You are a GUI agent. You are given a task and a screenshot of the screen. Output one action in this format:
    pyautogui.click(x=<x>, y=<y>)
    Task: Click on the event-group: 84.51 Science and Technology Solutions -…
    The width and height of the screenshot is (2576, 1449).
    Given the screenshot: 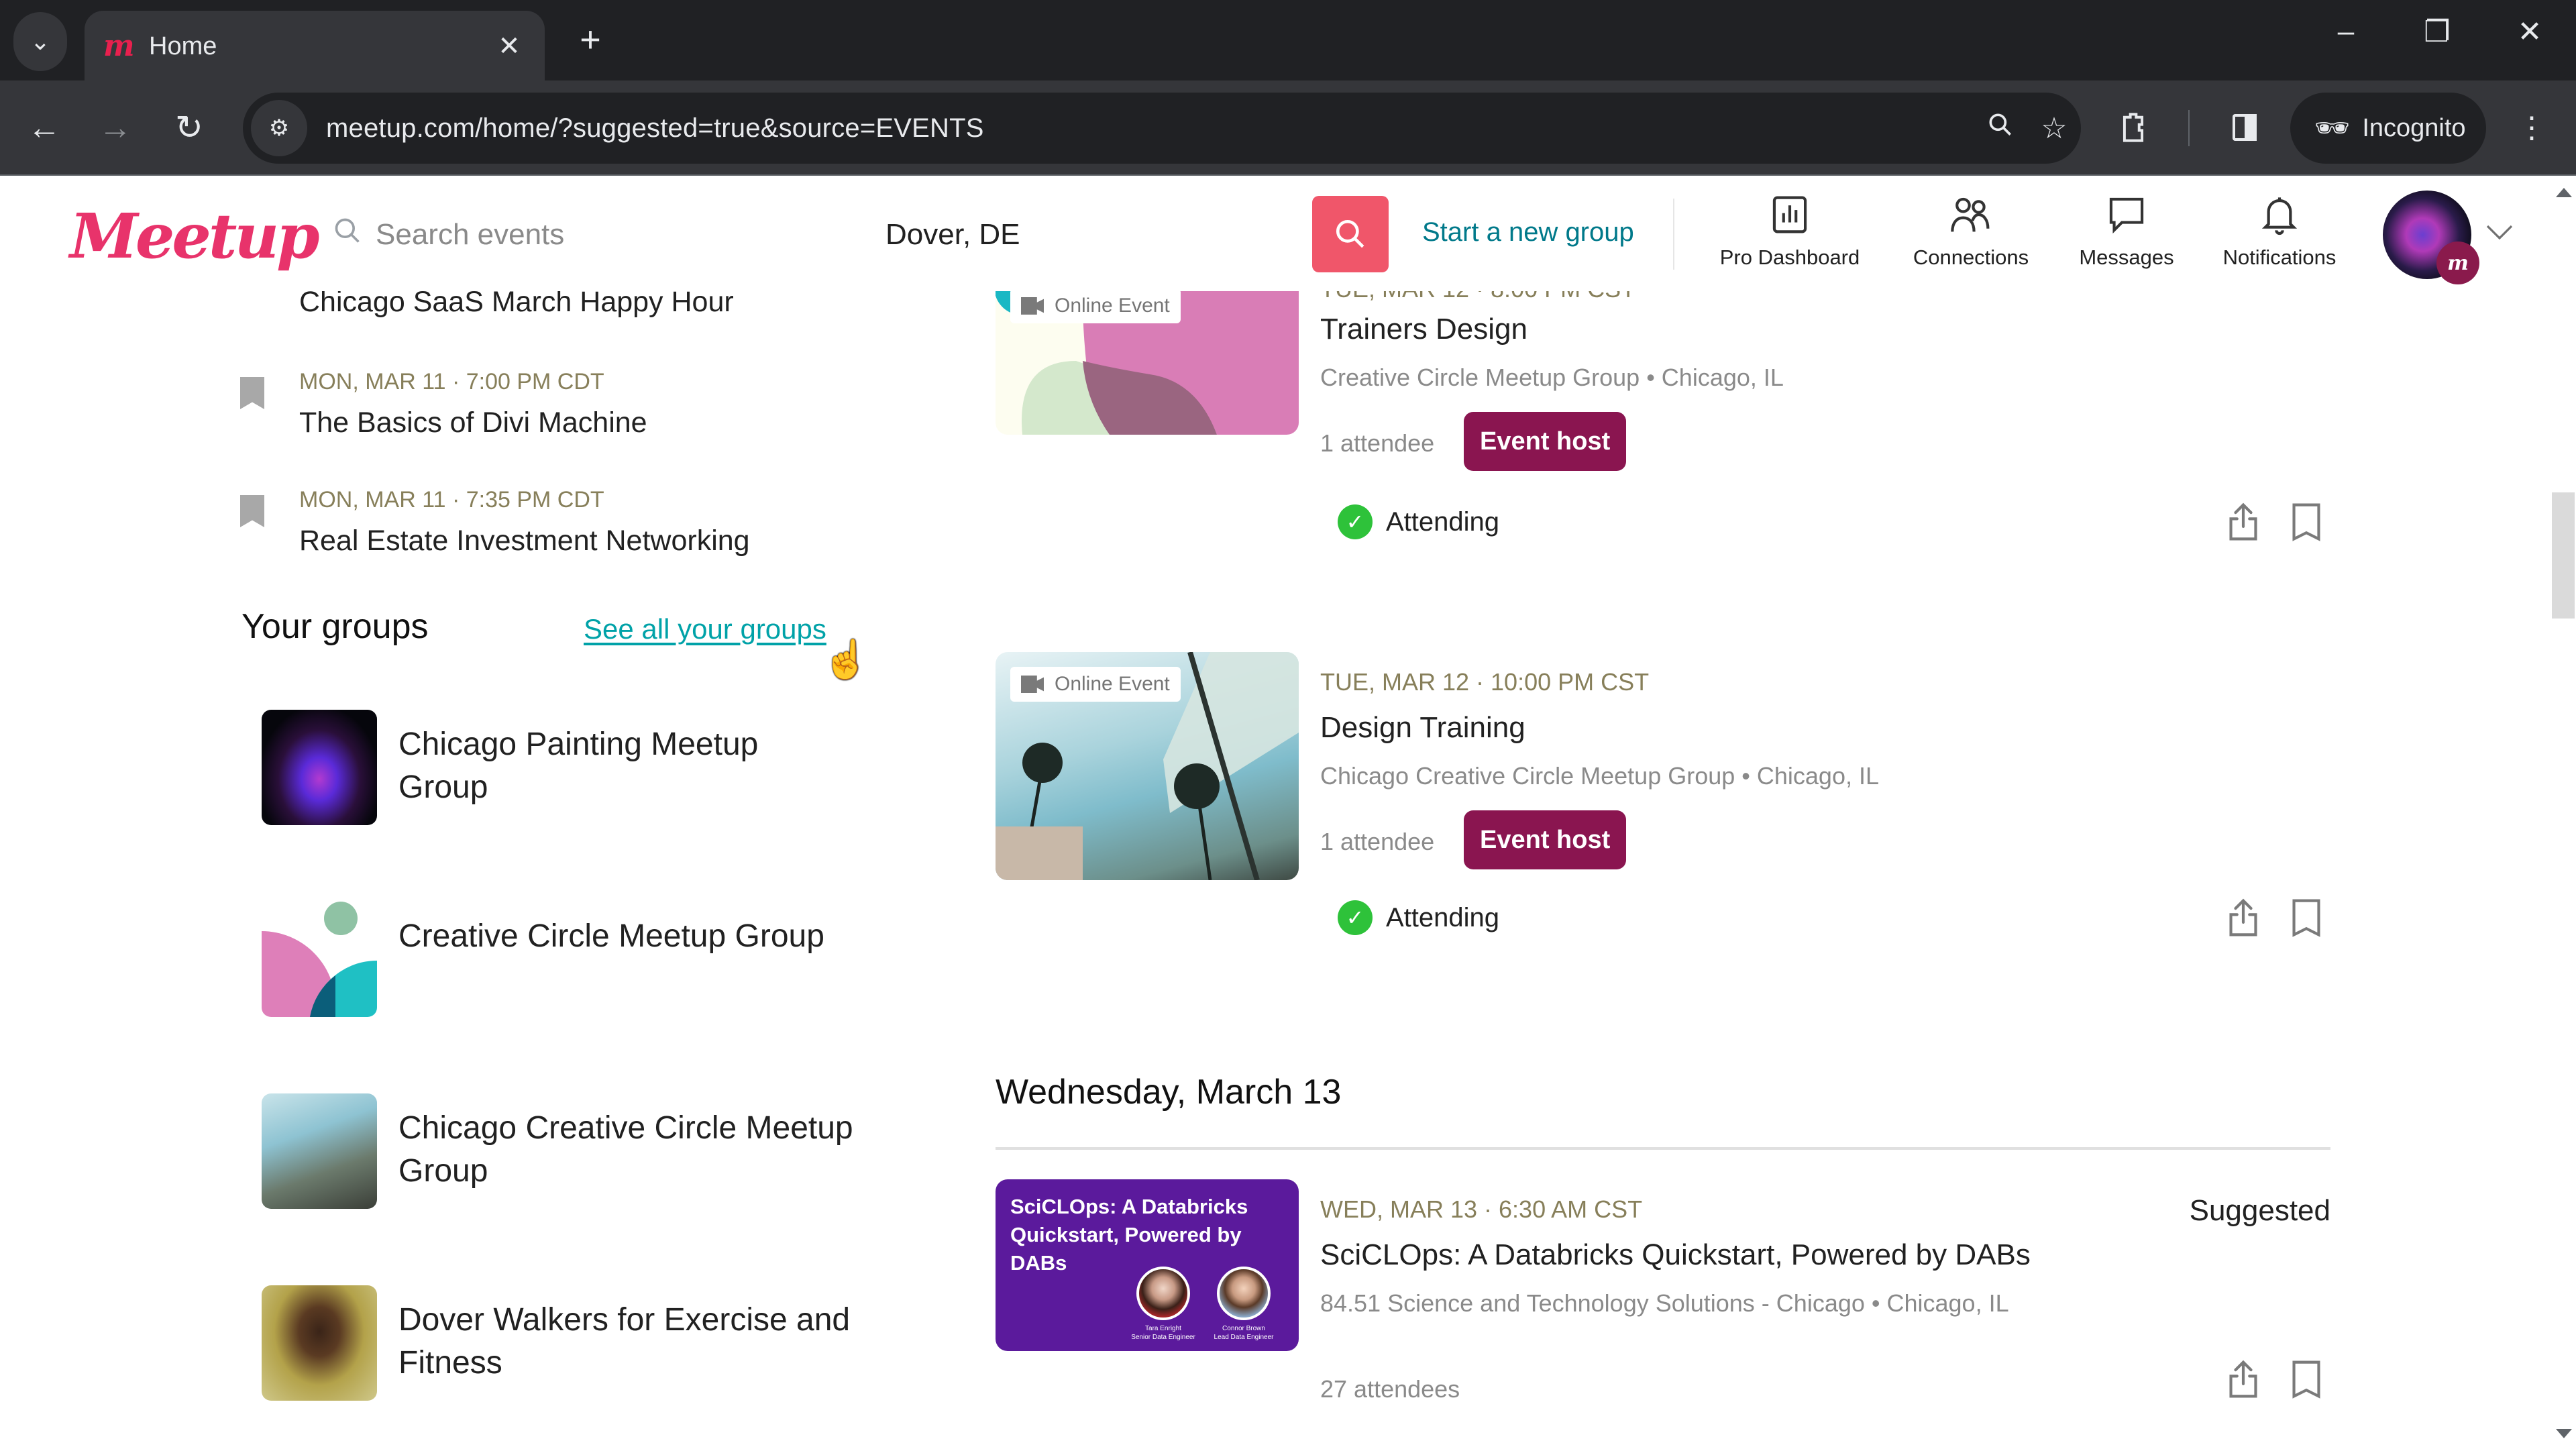 What is the action you would take?
    pyautogui.click(x=1664, y=1303)
    